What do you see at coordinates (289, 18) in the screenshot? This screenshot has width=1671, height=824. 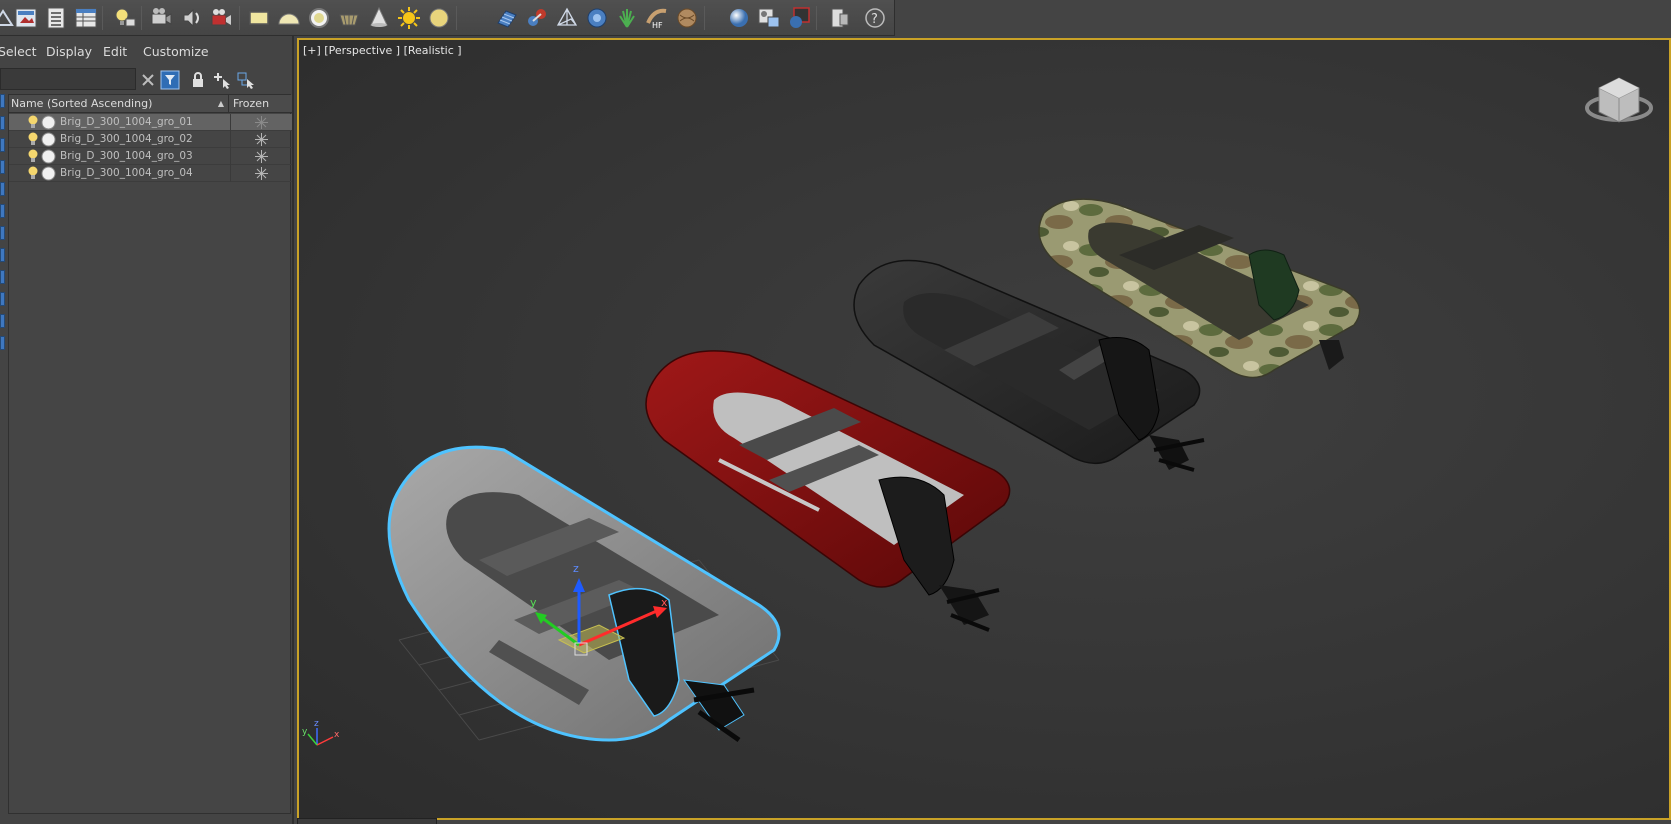 I see `hemisphere-icon` at bounding box center [289, 18].